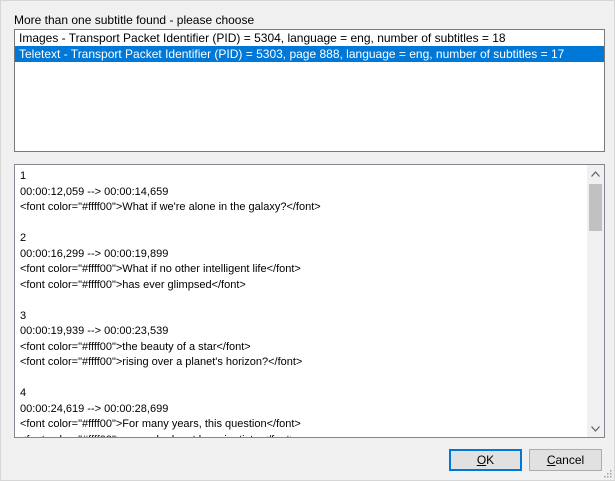  What do you see at coordinates (595, 207) in the screenshot?
I see `scrollbar-thumb` at bounding box center [595, 207].